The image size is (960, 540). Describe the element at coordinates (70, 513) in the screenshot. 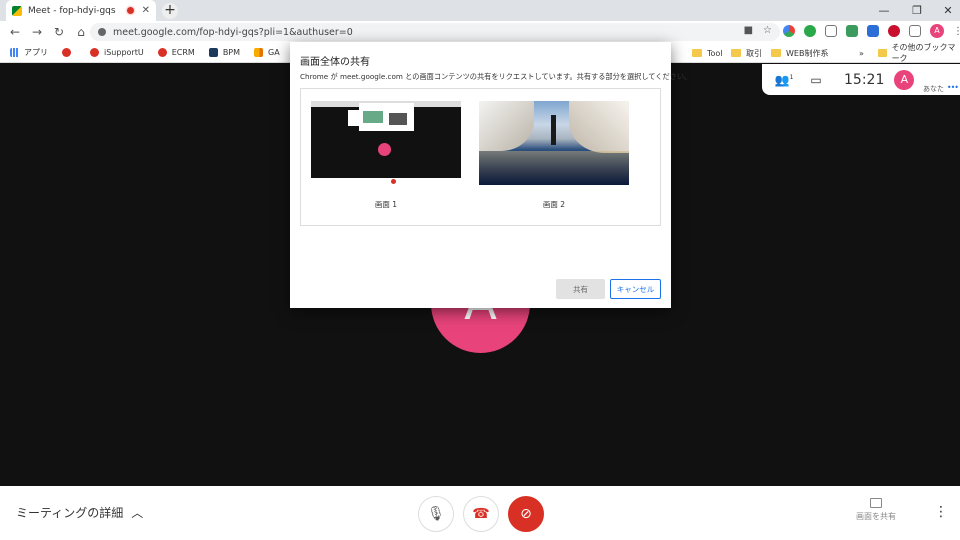

I see `meeting-details-label: ミーティングの詳細` at that location.